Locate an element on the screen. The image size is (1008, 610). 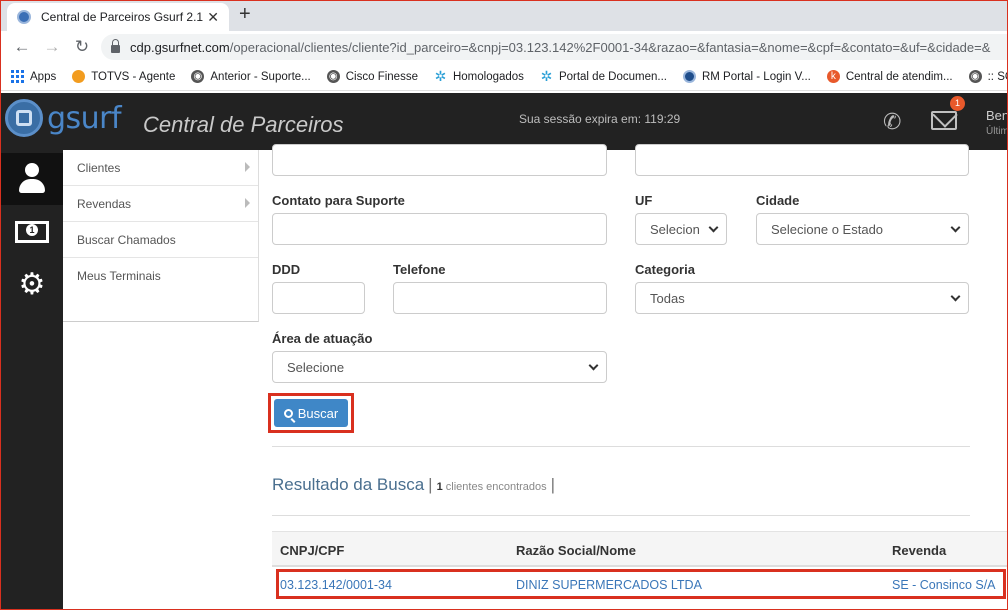
bookmark-totvs: TOTVS - Agente is located at coordinates (123, 76).